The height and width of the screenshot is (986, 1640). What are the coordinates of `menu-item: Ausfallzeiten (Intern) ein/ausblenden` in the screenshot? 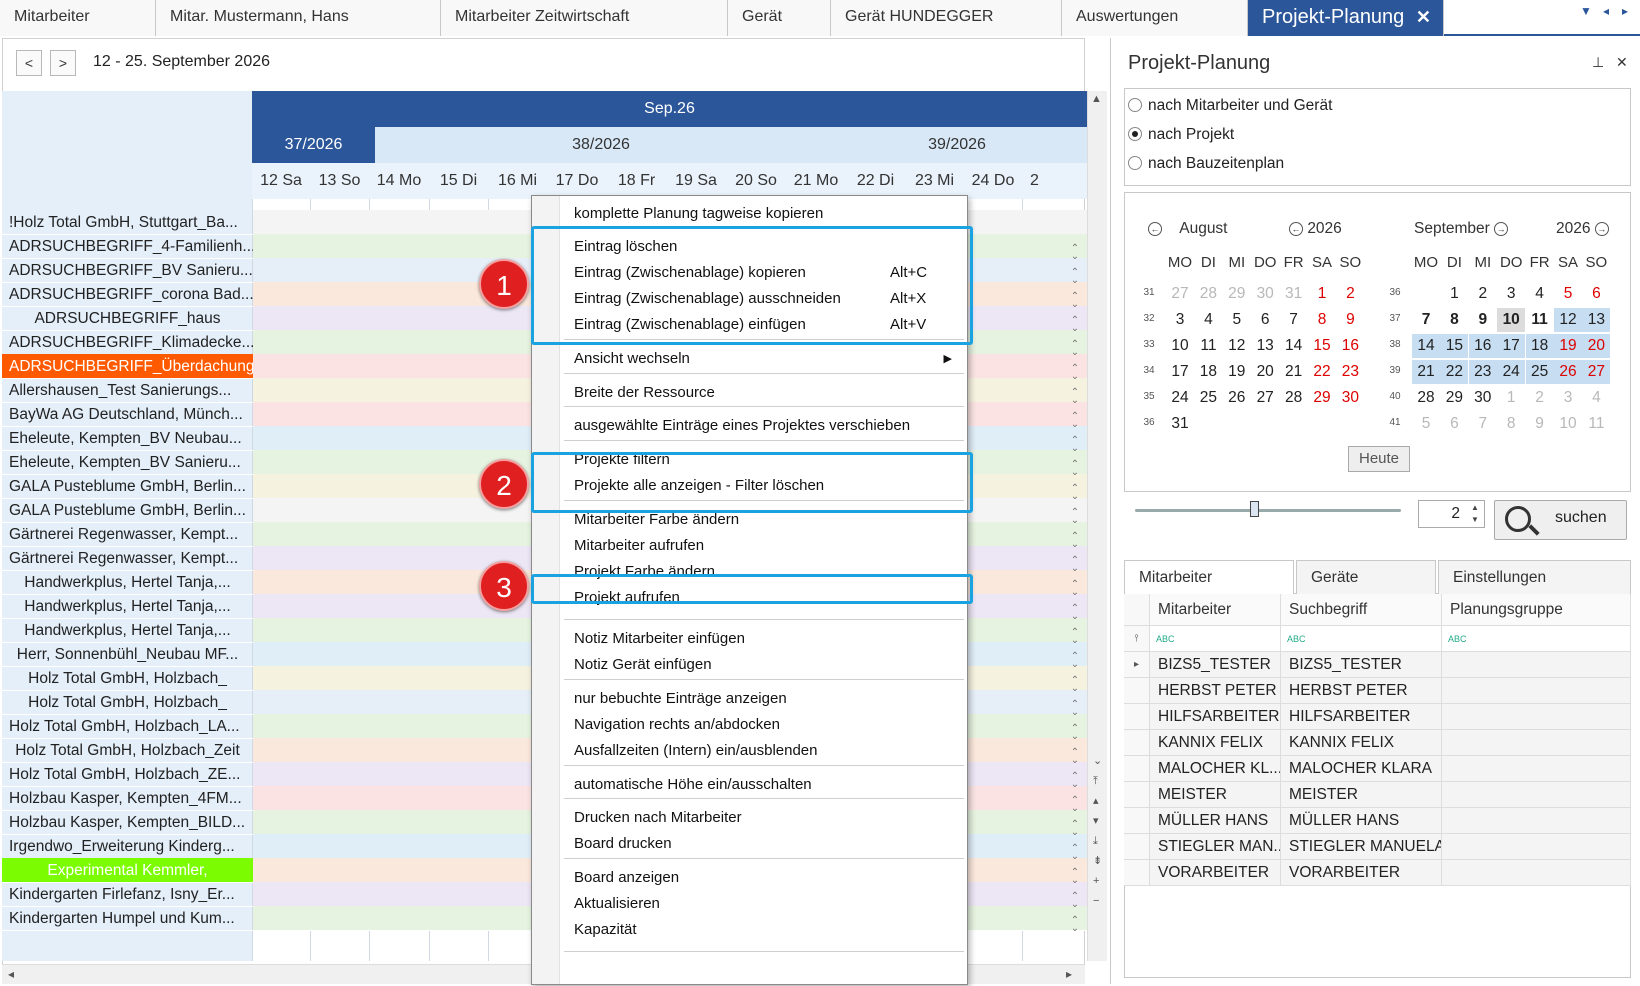 It's located at (764, 751).